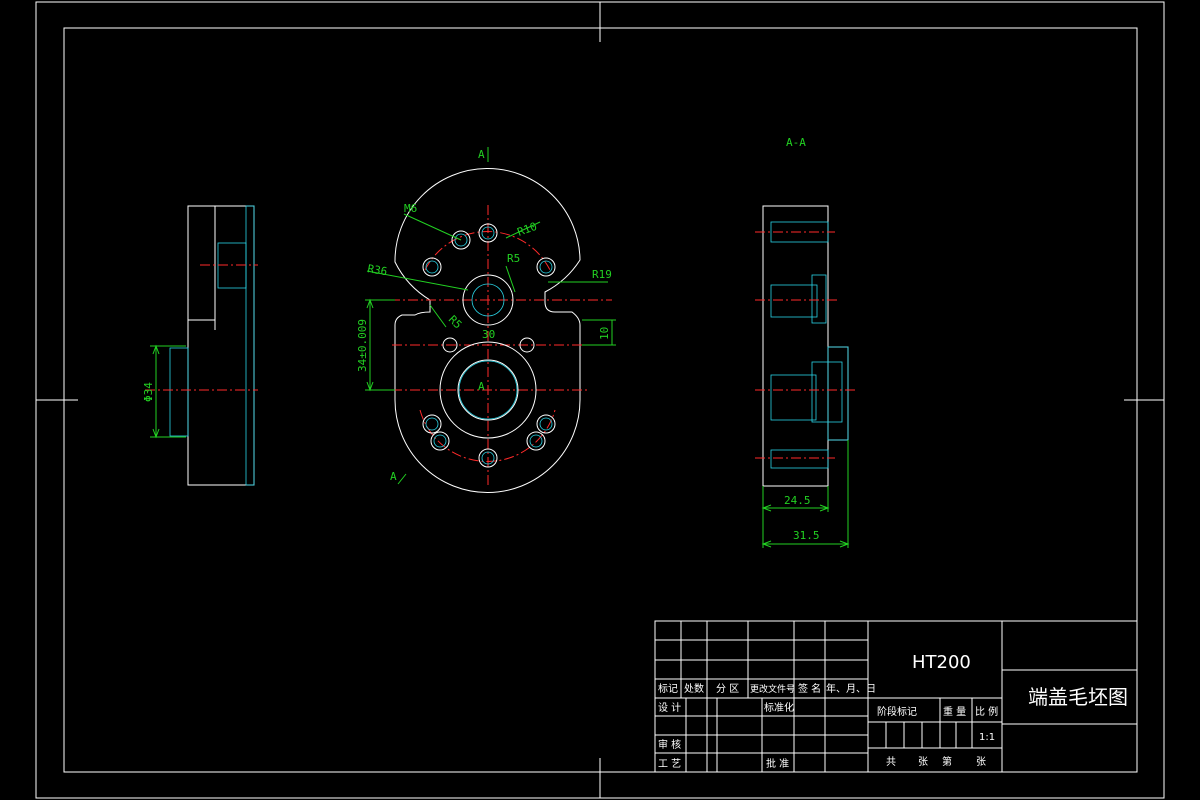 The height and width of the screenshot is (800, 1200). I want to click on dim-24-5: 24.5, so click(797, 500).